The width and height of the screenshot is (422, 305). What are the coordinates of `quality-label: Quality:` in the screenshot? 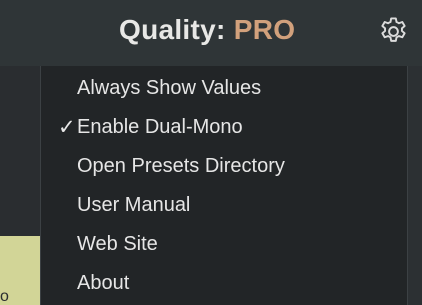 It's located at (172, 29).